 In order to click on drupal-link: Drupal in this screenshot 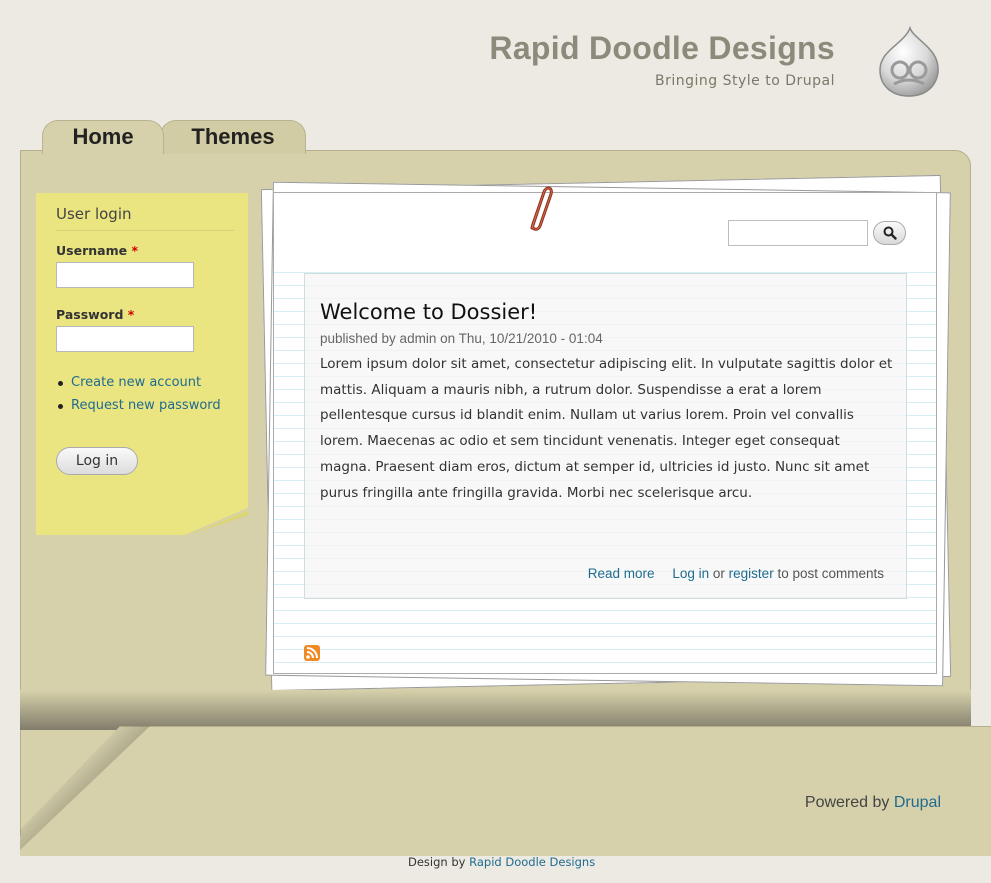, I will do `click(917, 802)`.